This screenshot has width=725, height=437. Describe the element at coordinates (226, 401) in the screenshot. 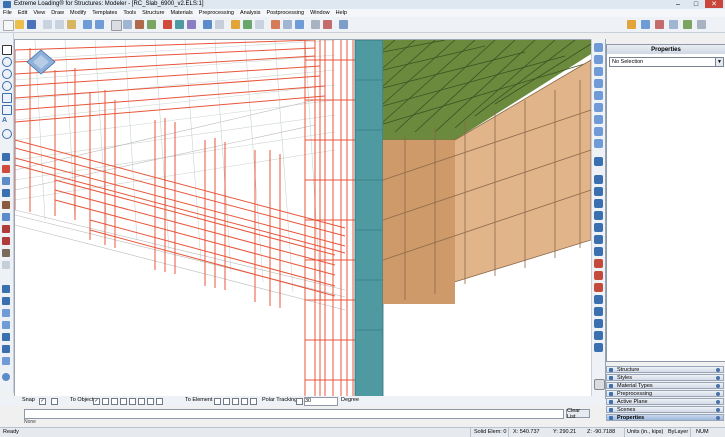

I see `esnap-node` at that location.